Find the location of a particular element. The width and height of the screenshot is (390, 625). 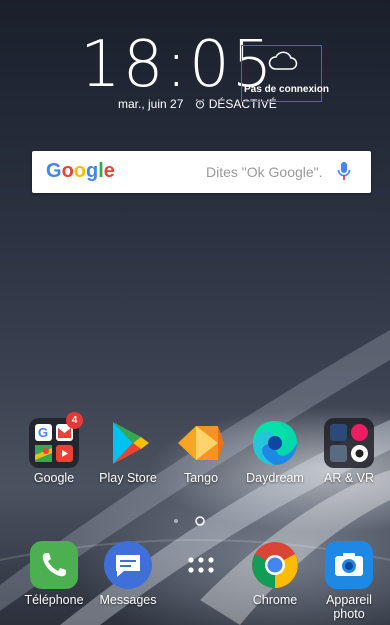

app-ar-vr-folder: AR & VR is located at coordinates (349, 451).